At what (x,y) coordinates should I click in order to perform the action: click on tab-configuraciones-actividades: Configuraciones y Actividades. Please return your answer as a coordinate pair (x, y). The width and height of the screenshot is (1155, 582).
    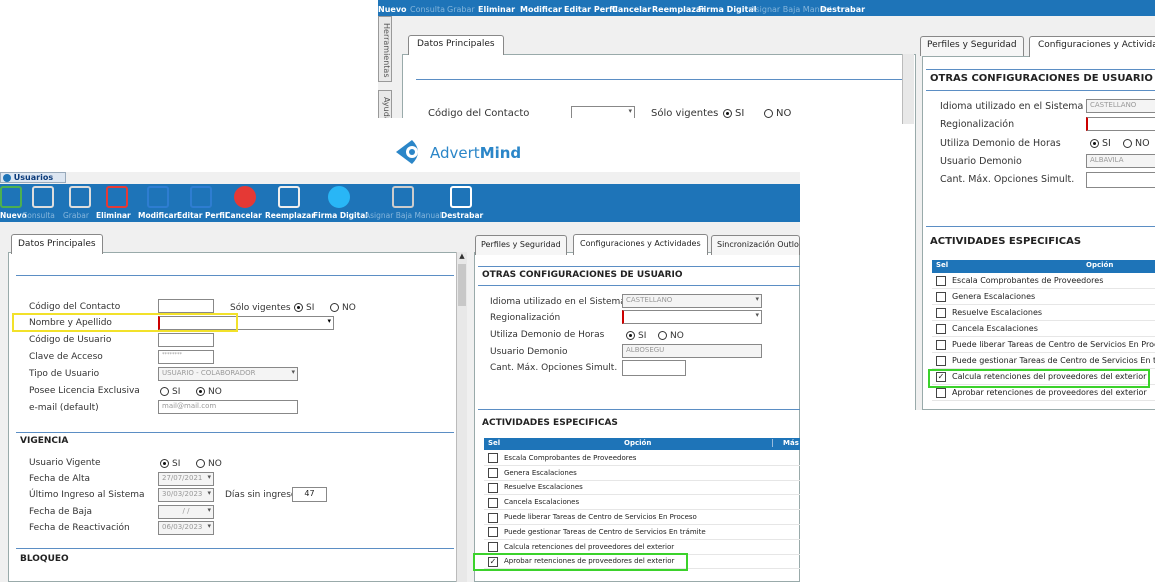
    Looking at the image, I should click on (640, 244).